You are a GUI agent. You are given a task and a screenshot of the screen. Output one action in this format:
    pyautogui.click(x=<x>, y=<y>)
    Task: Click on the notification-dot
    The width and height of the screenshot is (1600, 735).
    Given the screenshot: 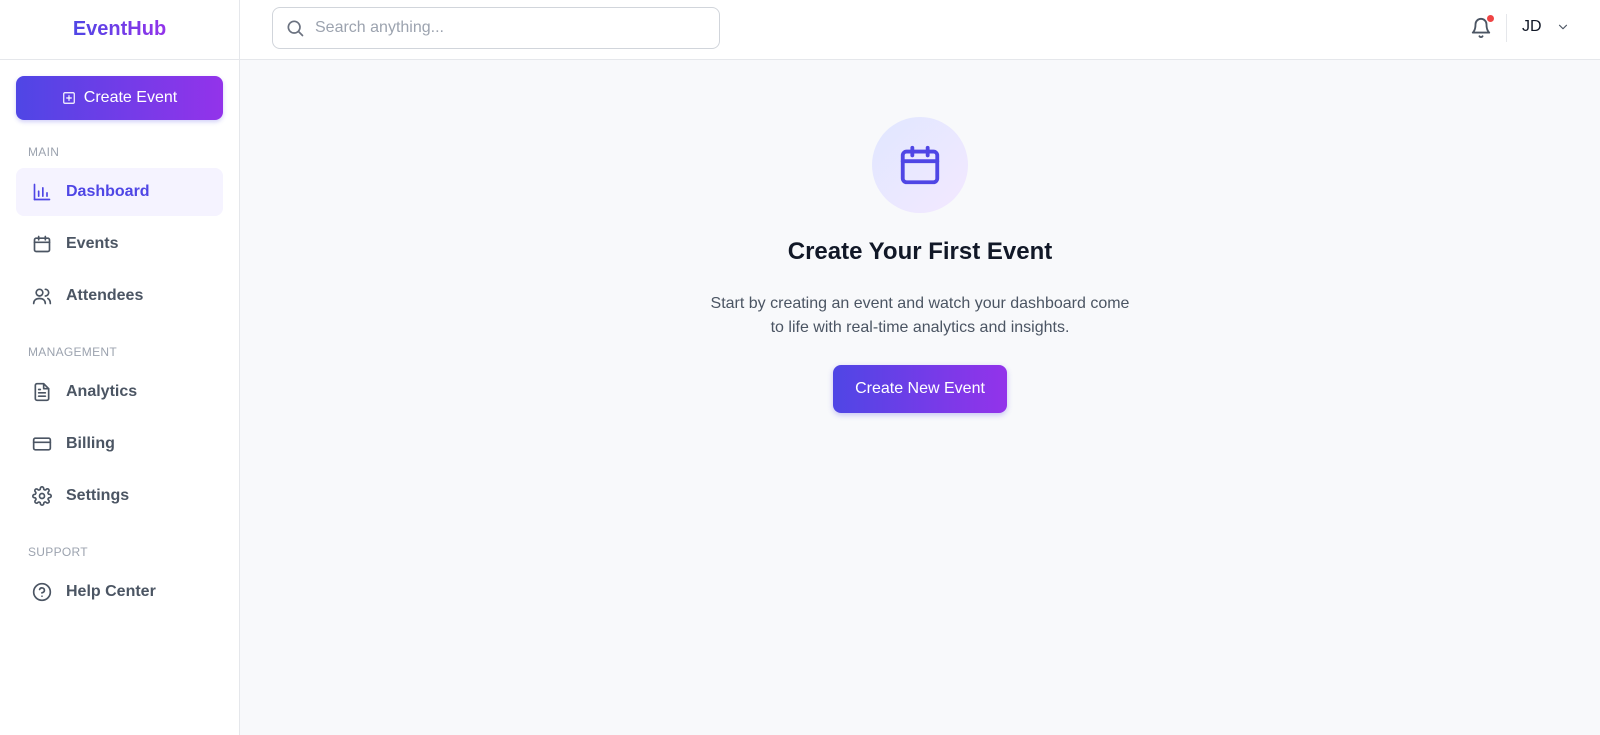 What is the action you would take?
    pyautogui.click(x=1490, y=18)
    